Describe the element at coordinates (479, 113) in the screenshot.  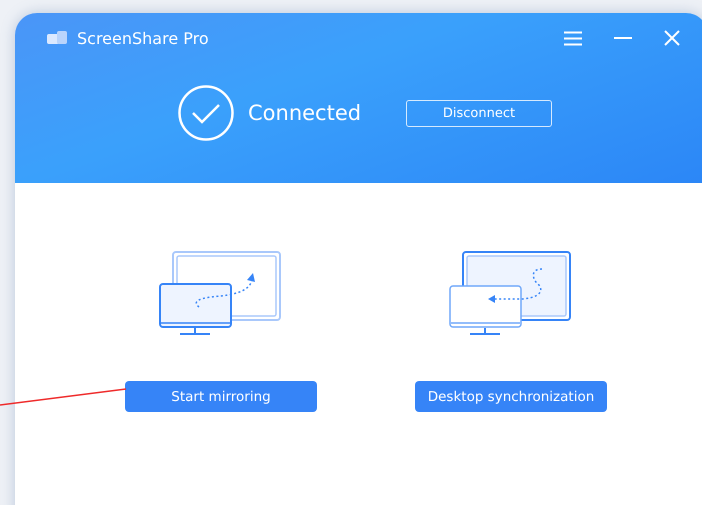
I see `disconnect-button: Disconnect` at that location.